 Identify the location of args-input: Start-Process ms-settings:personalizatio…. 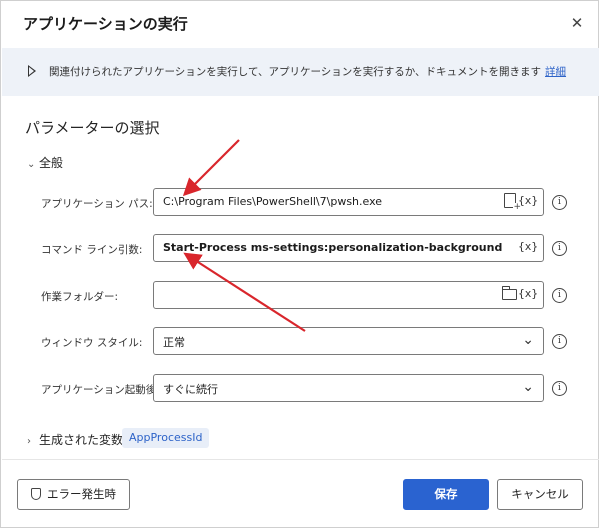
(348, 248).